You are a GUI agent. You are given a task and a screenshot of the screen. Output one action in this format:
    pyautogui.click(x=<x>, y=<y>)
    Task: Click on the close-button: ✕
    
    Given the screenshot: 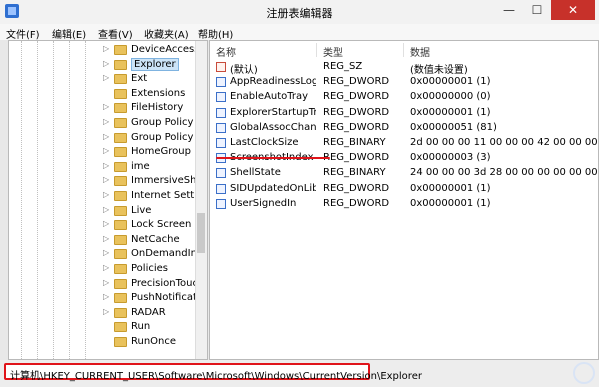 What is the action you would take?
    pyautogui.click(x=573, y=10)
    